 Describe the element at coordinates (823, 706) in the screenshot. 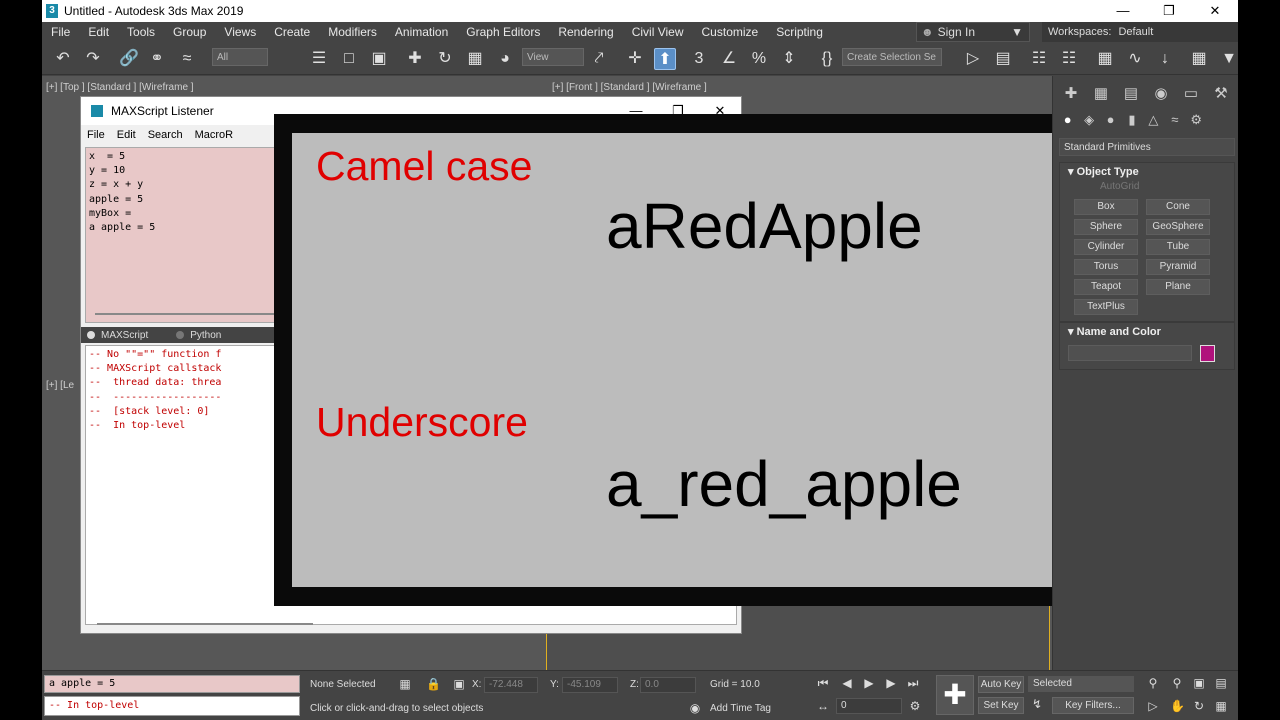

I see `key-mode-icon: ↔` at that location.